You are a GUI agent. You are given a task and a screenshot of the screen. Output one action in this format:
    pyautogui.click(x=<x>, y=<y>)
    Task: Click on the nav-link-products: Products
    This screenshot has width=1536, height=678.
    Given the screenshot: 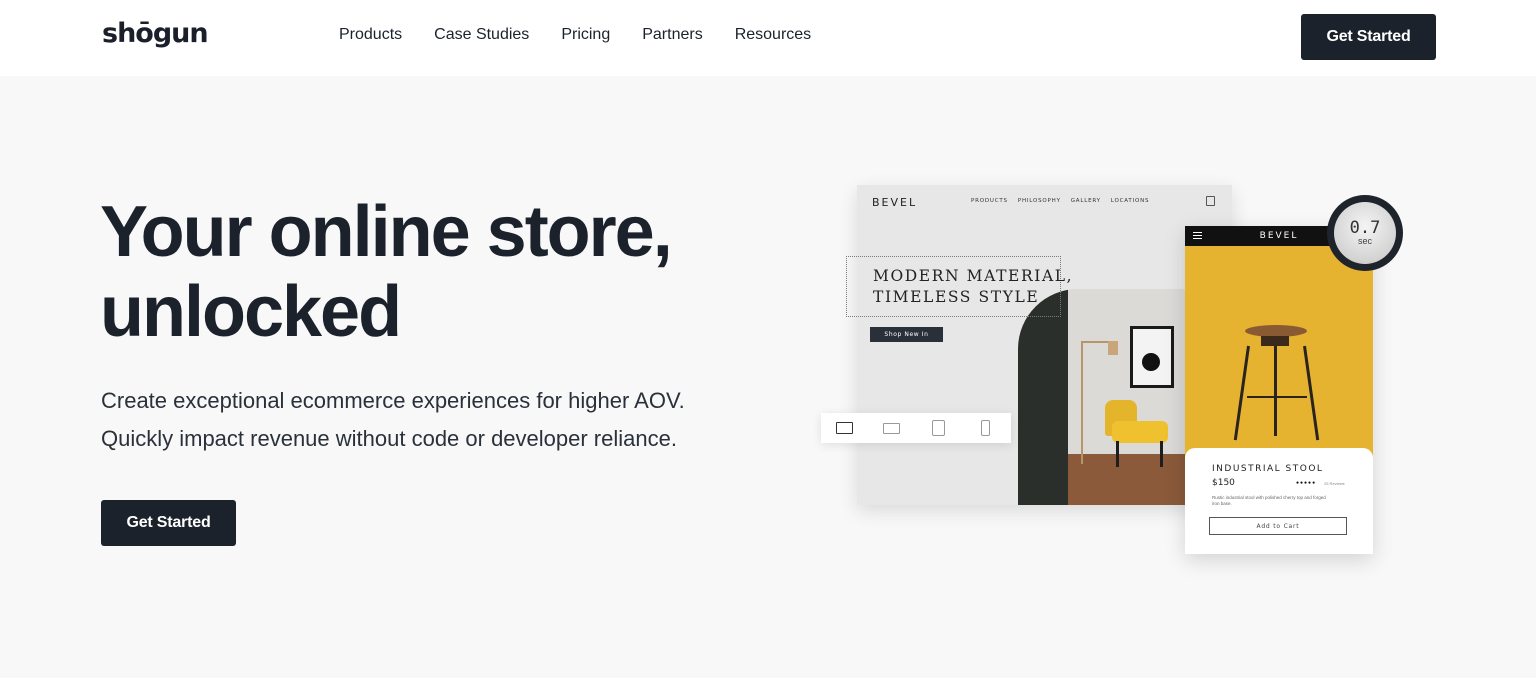 What is the action you would take?
    pyautogui.click(x=370, y=35)
    